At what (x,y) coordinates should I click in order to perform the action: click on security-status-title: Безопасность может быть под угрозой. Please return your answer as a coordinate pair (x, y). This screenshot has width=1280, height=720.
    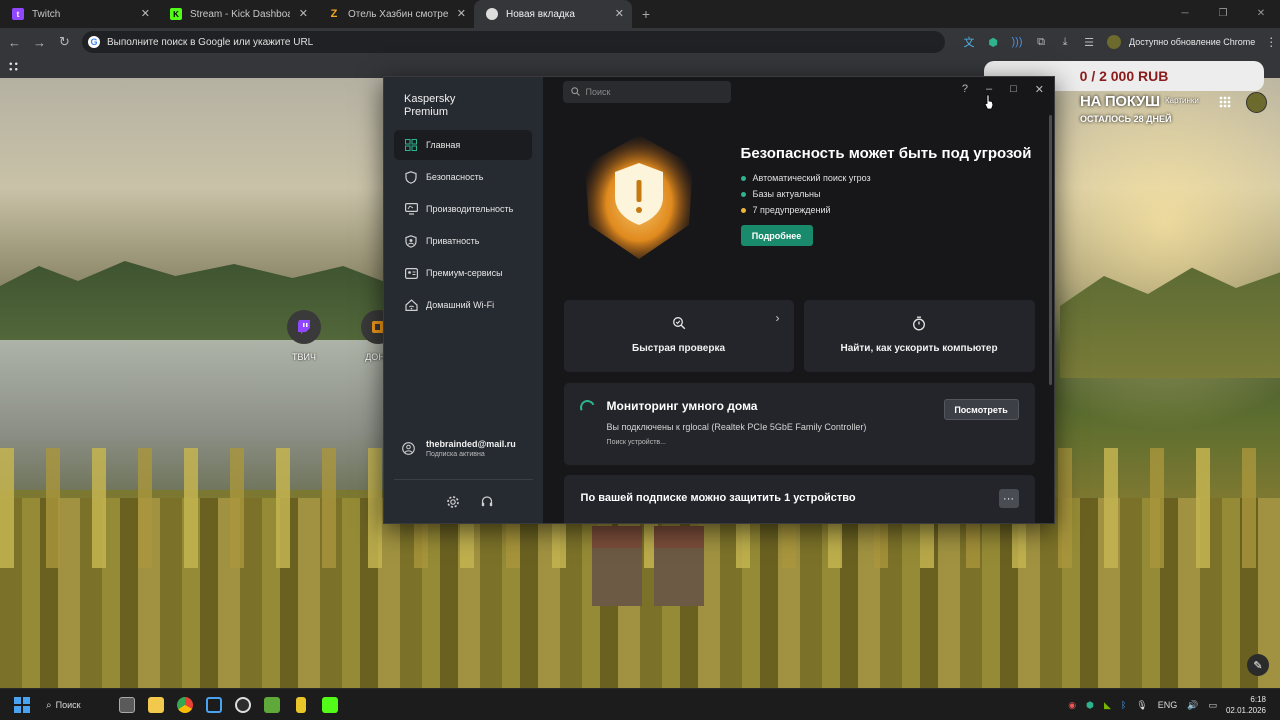
    Looking at the image, I should click on (886, 153).